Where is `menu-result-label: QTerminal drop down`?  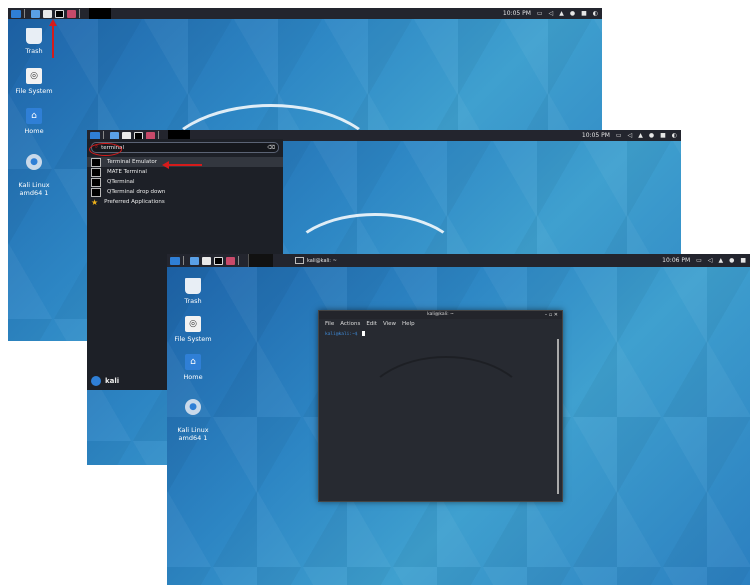 menu-result-label: QTerminal drop down is located at coordinates (136, 192).